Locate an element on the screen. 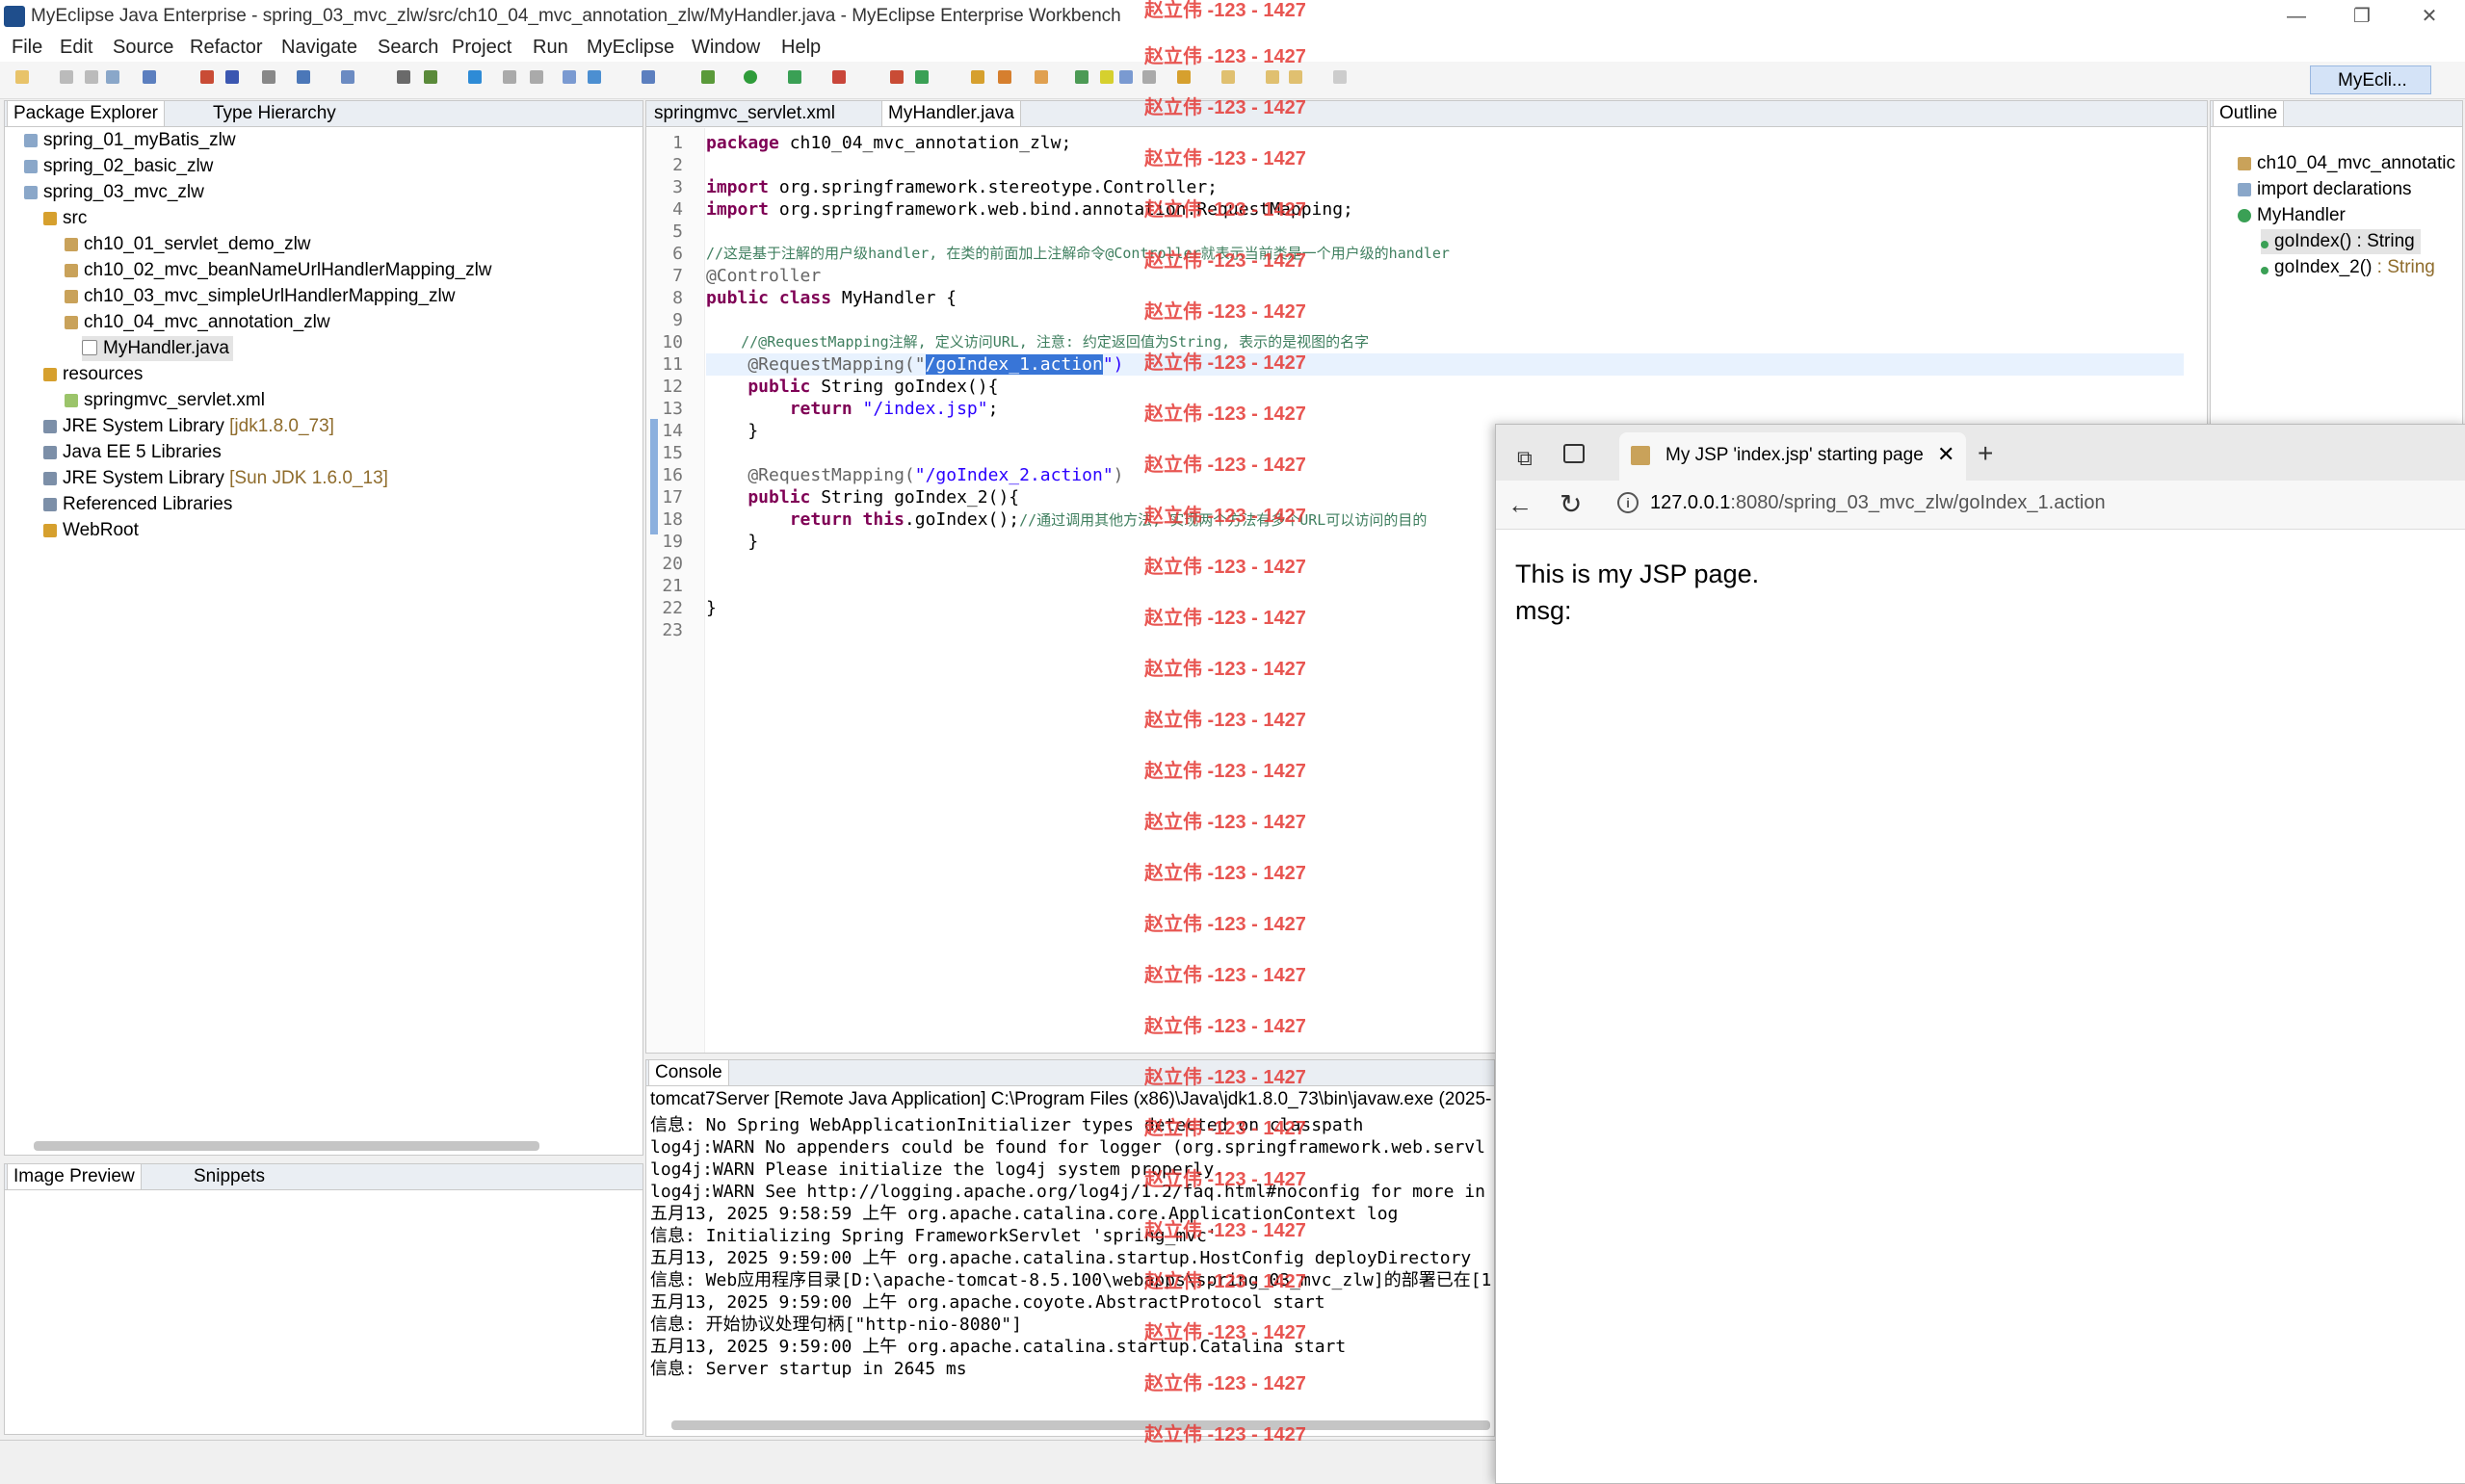  close-tab-icon: ✕ is located at coordinates (1945, 455).